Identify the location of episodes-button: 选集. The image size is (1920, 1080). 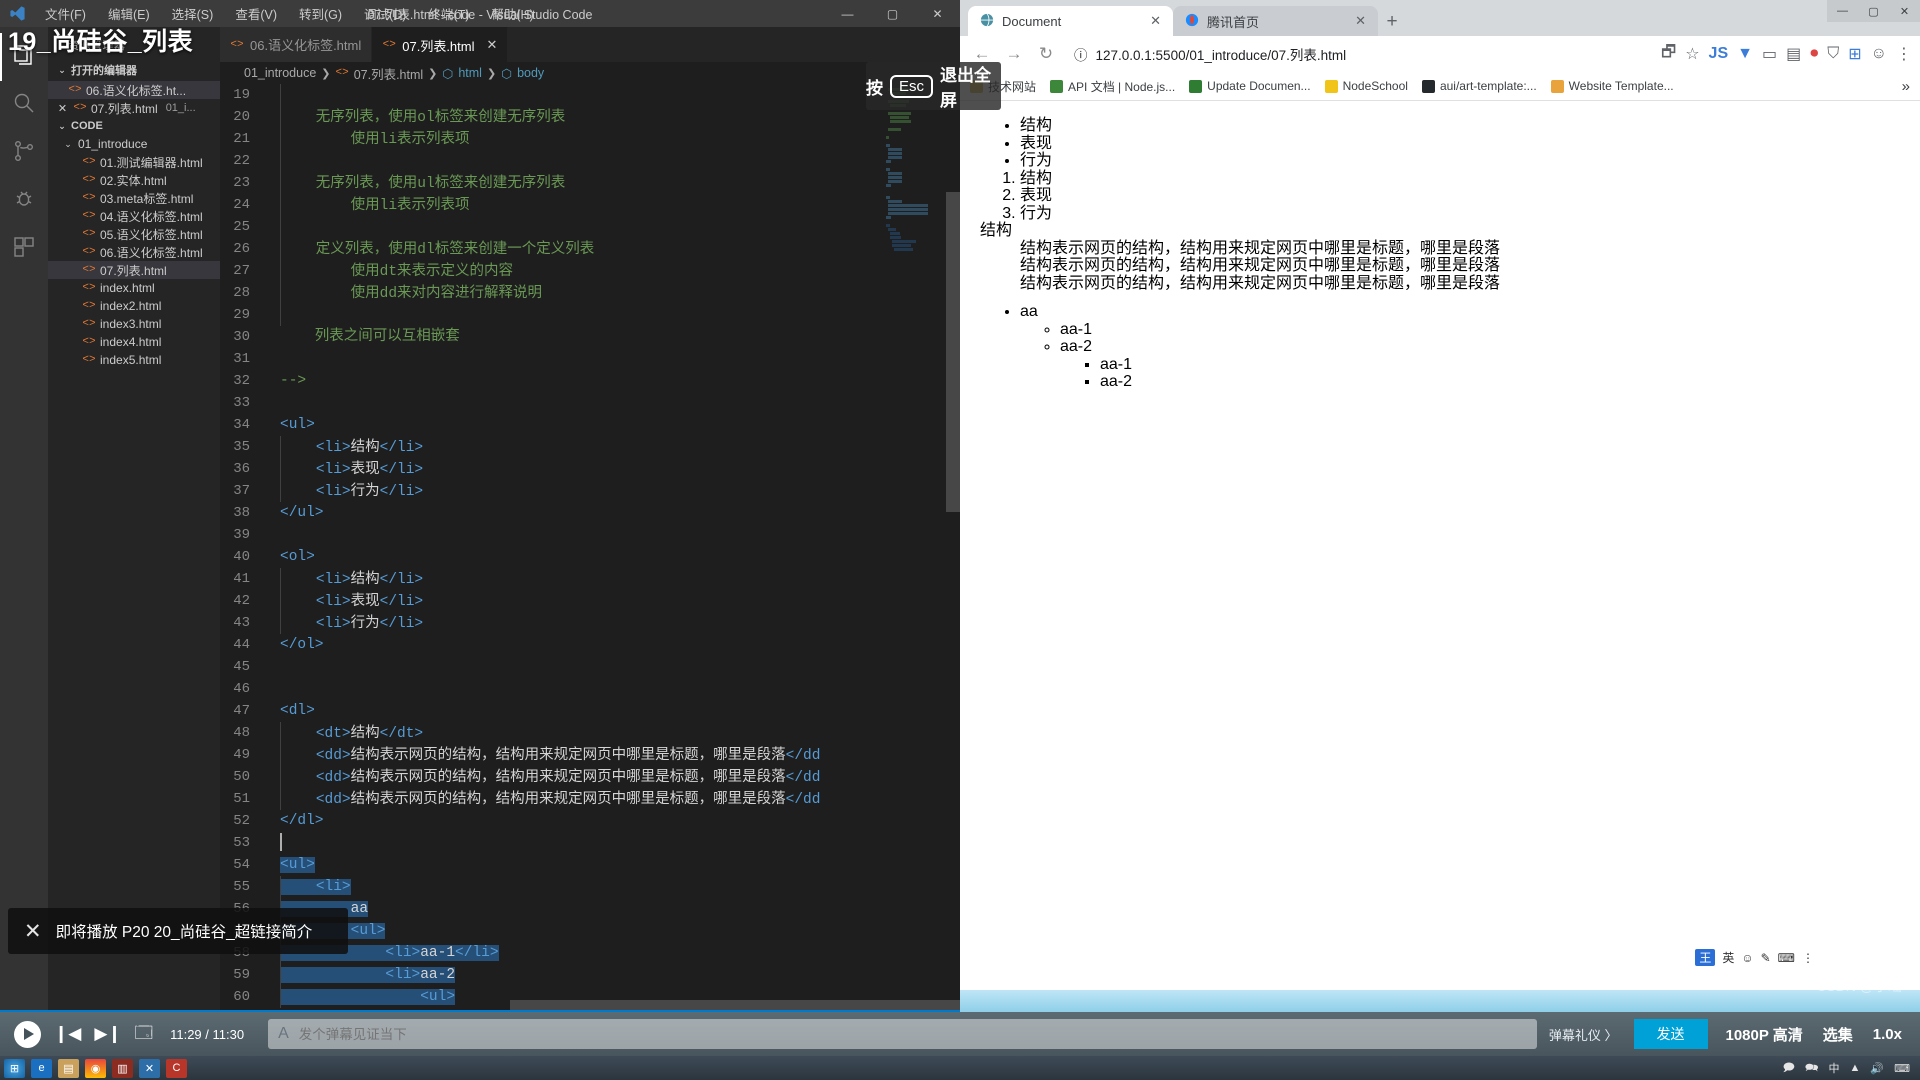
(1838, 1034).